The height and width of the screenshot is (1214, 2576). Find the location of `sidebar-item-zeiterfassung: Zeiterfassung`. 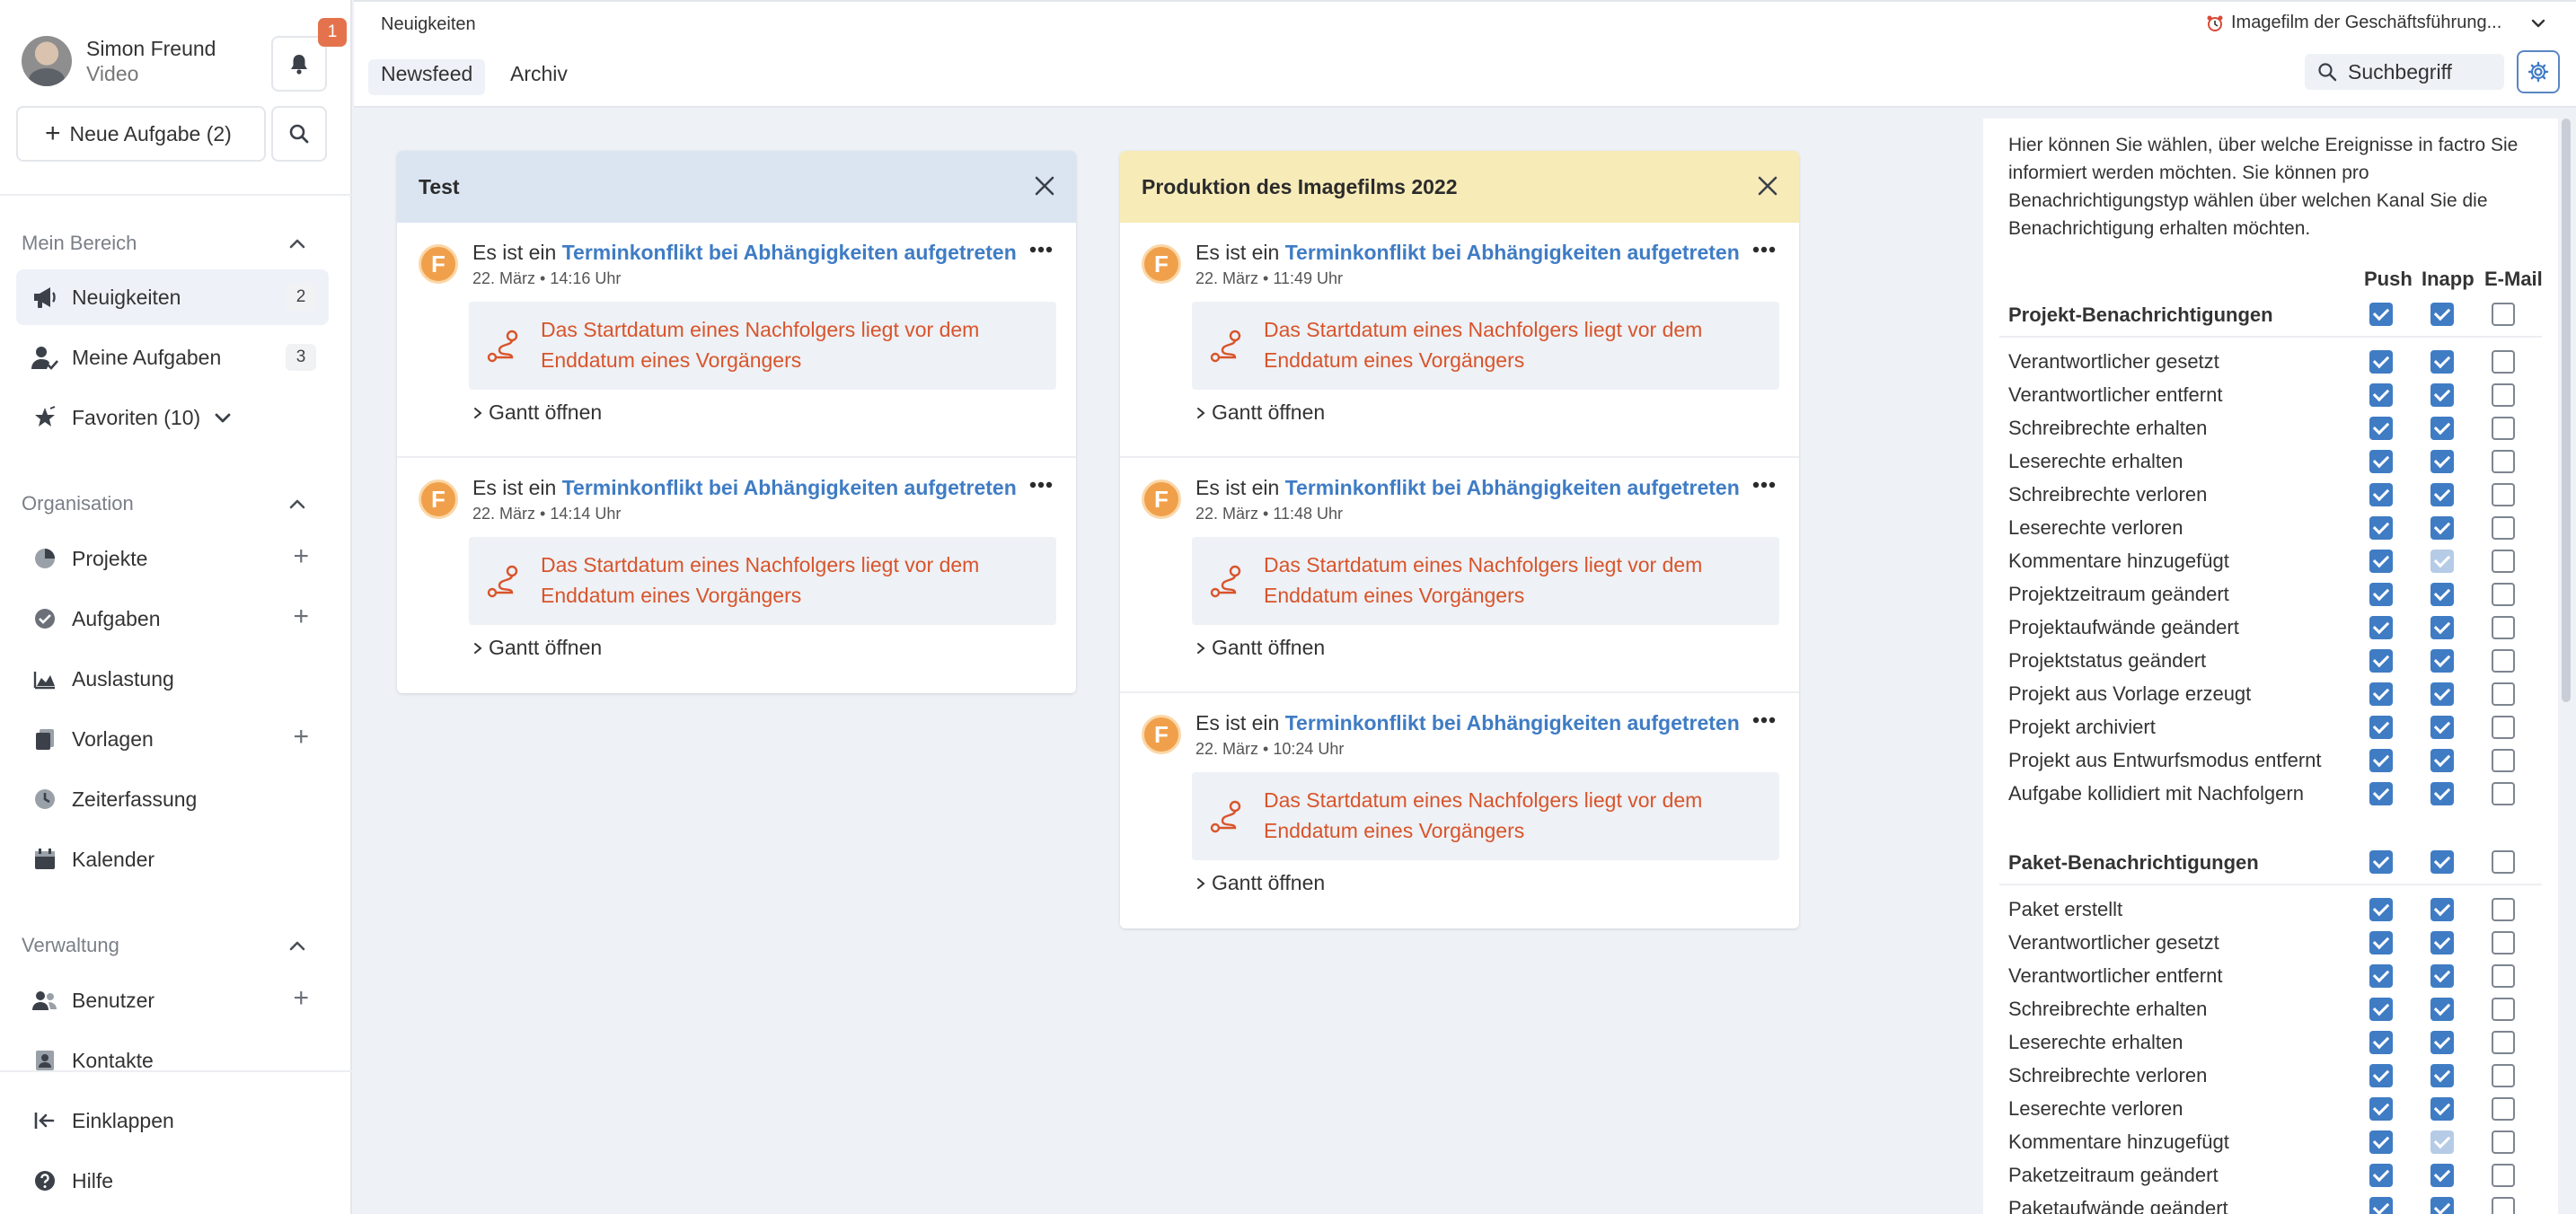

sidebar-item-zeiterfassung: Zeiterfassung is located at coordinates (172, 799).